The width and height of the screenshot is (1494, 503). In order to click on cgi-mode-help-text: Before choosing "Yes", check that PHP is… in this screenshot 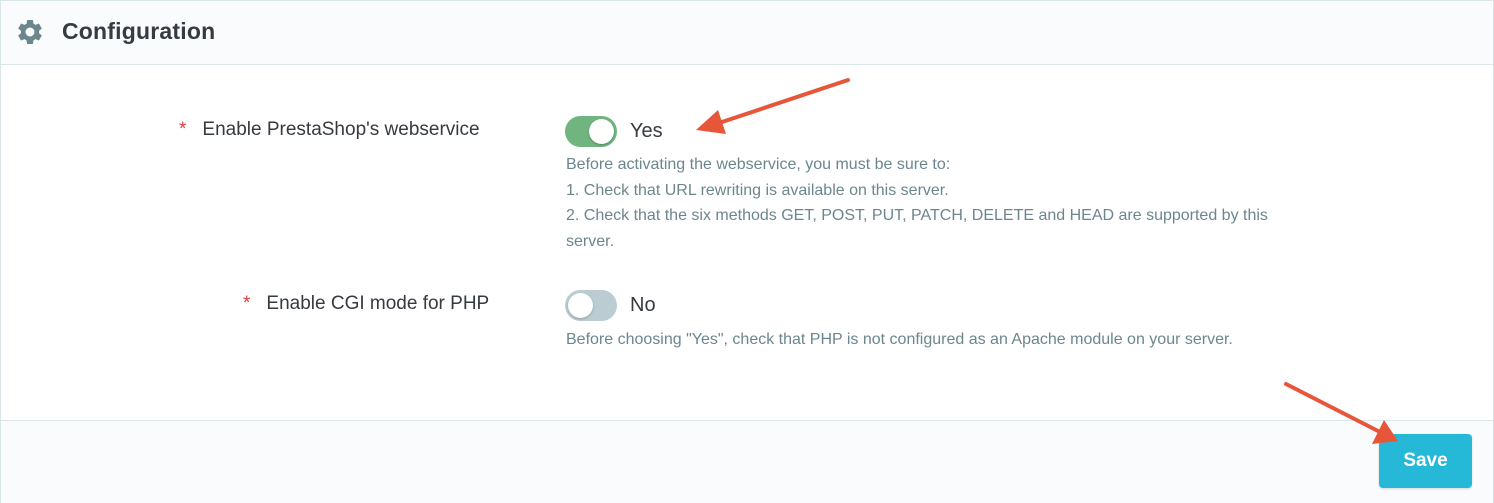, I will do `click(899, 340)`.